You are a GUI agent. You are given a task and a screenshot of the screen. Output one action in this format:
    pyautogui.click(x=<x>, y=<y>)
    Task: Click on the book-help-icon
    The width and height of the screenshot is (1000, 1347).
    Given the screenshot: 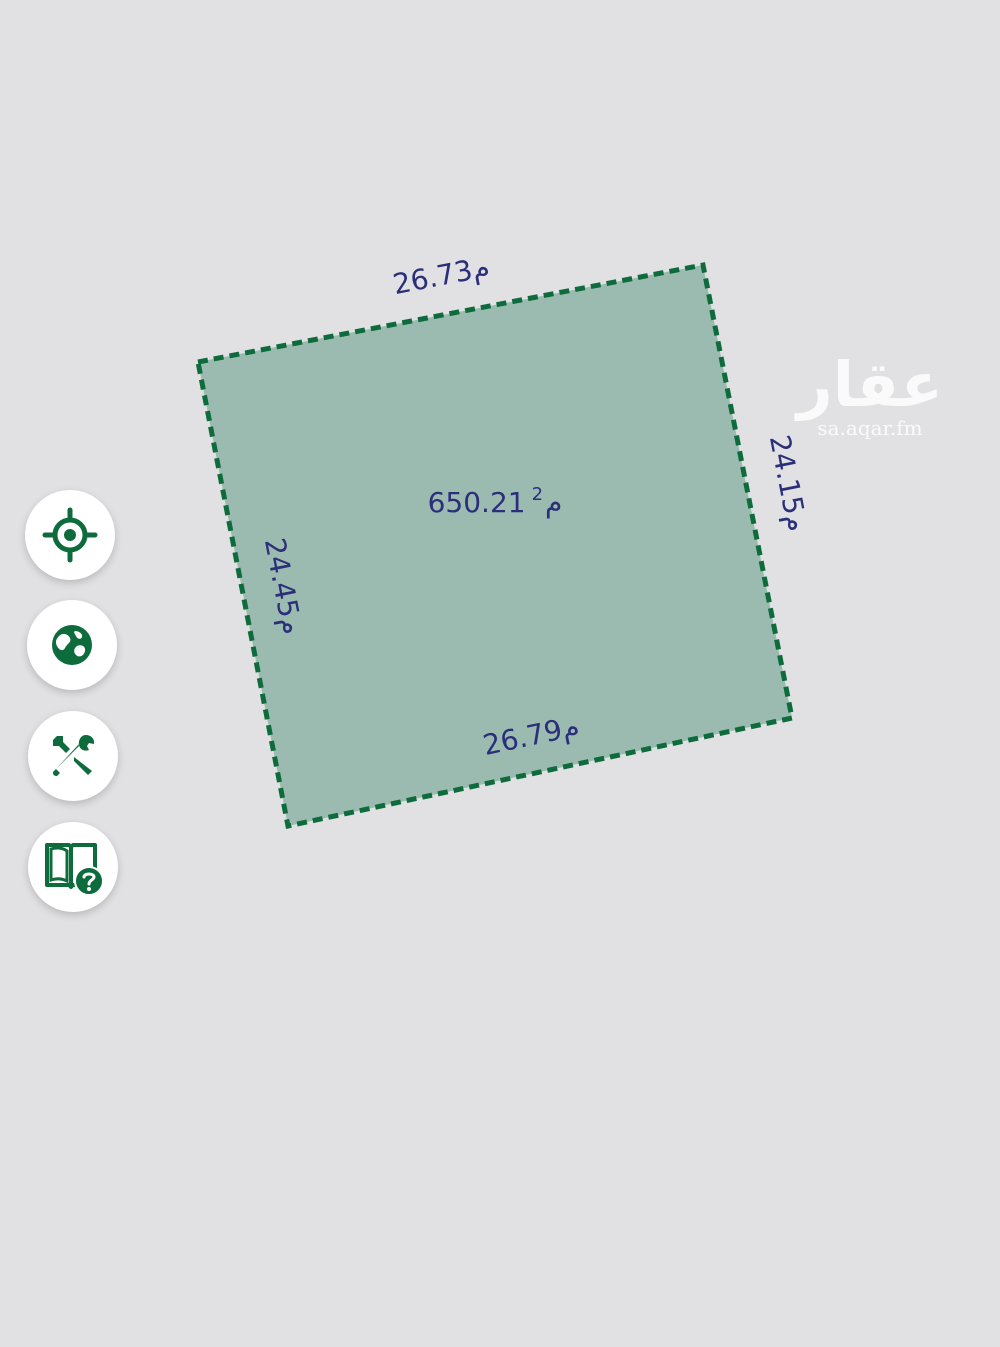 What is the action you would take?
    pyautogui.click(x=74, y=869)
    